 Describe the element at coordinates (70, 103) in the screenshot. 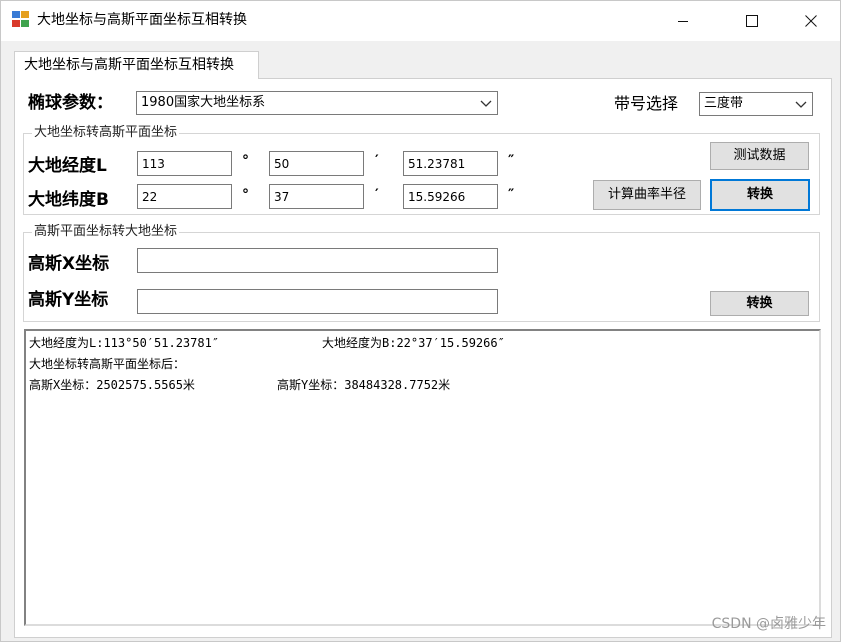

I see `ellipsoid-label: 椭球参数：` at that location.